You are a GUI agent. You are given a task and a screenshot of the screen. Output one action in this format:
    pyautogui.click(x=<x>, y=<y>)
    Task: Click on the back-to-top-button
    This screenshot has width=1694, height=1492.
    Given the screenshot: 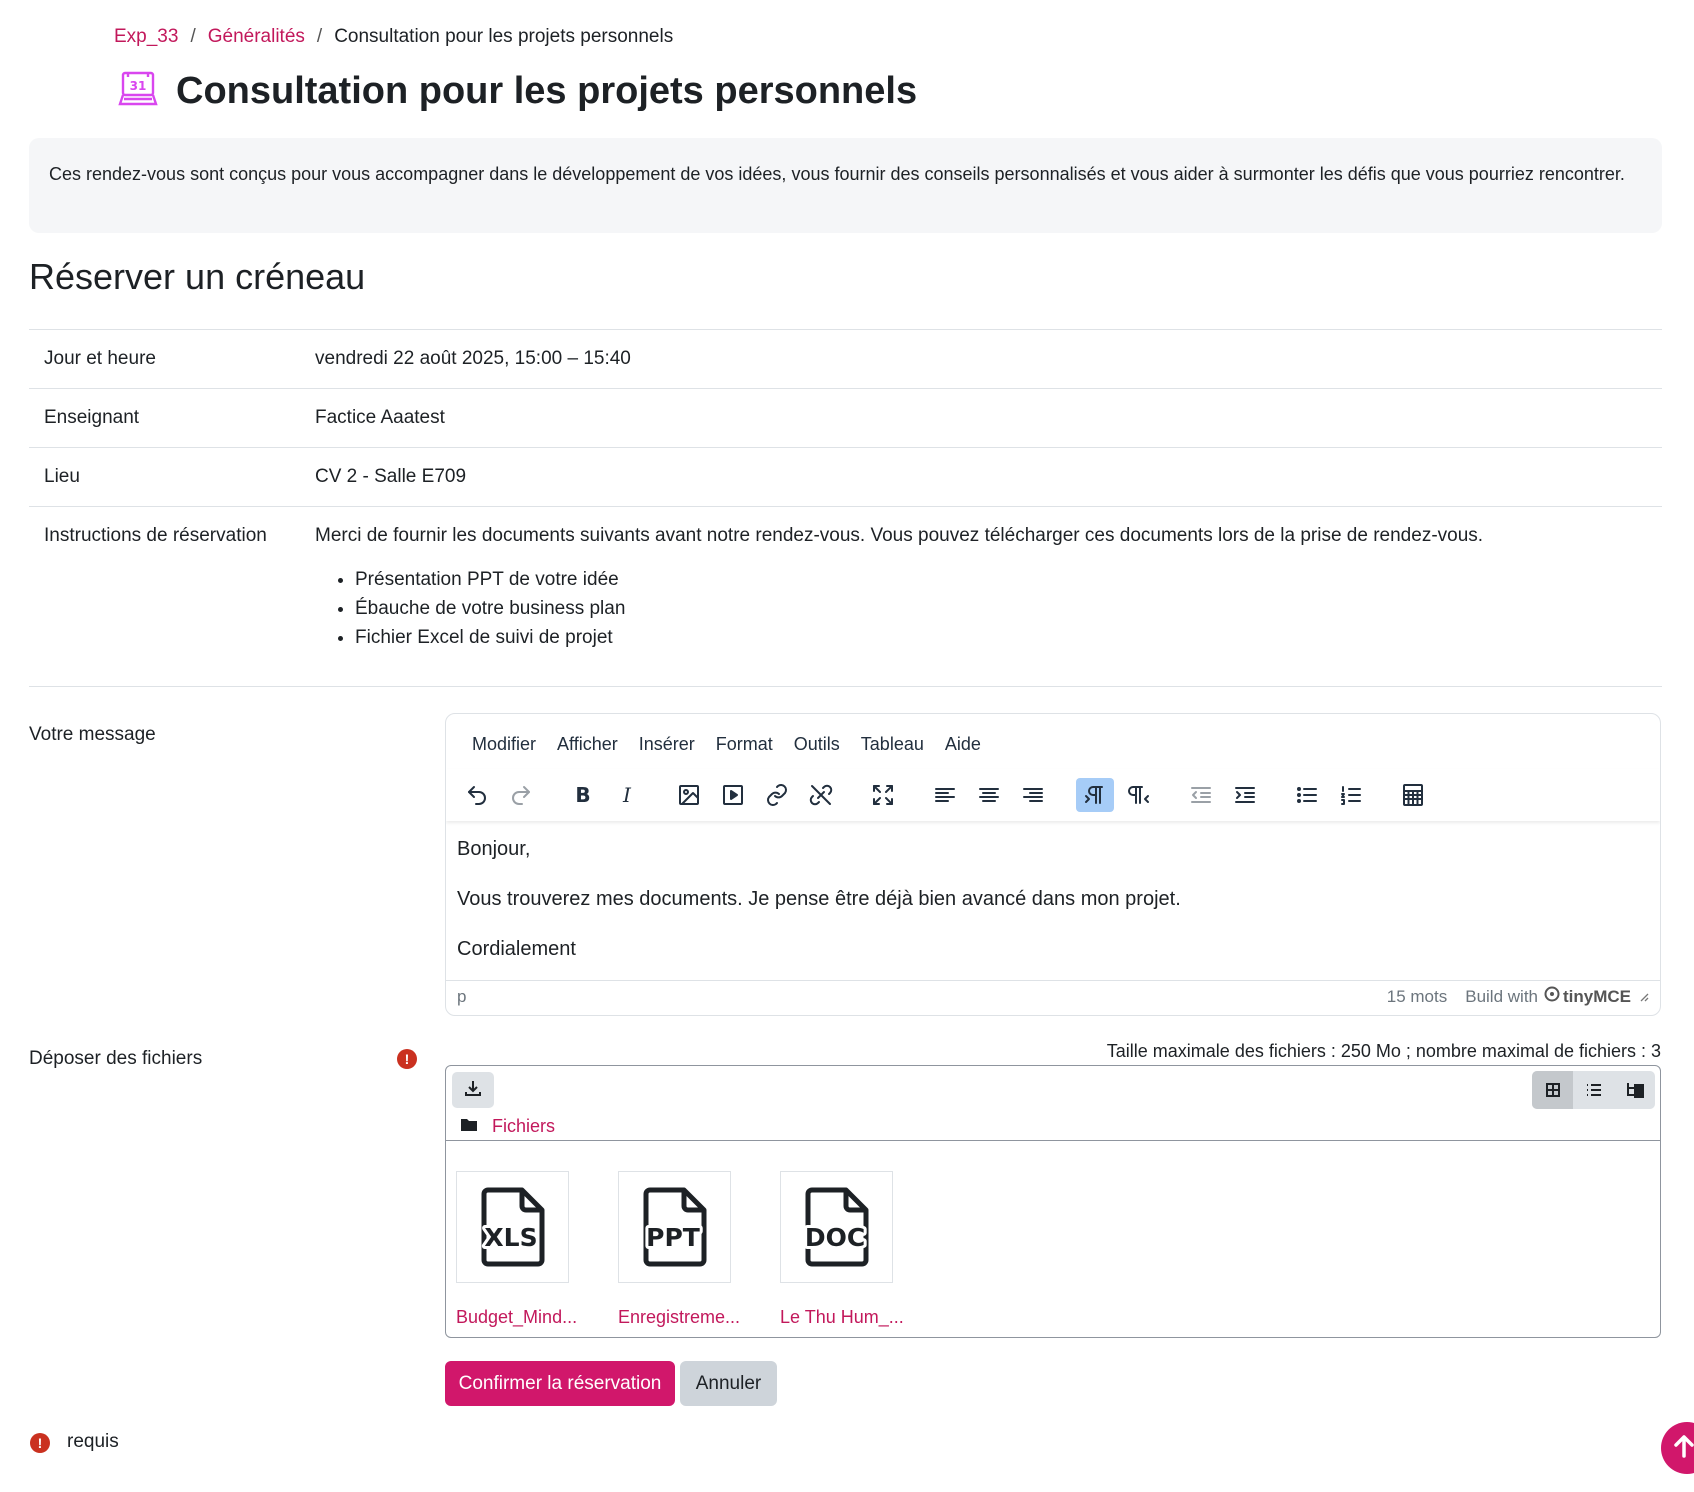 What is the action you would take?
    pyautogui.click(x=1677, y=1448)
    